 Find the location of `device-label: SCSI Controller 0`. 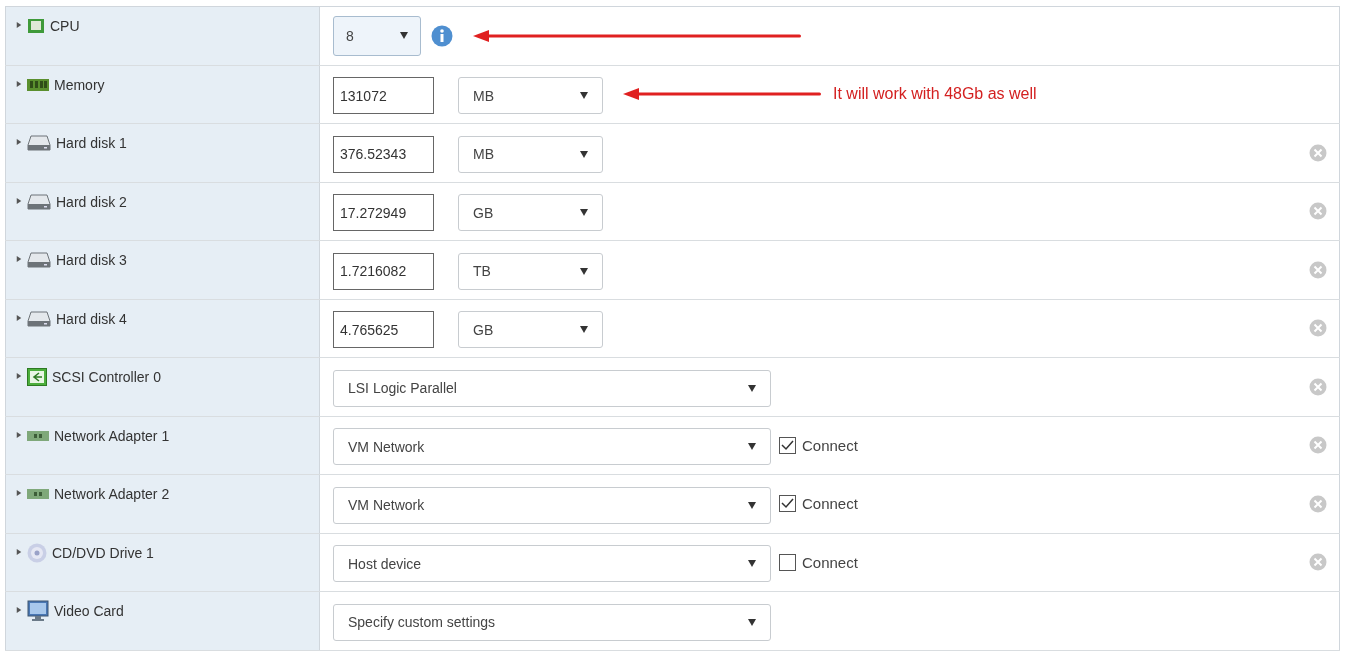

device-label: SCSI Controller 0 is located at coordinates (106, 377).